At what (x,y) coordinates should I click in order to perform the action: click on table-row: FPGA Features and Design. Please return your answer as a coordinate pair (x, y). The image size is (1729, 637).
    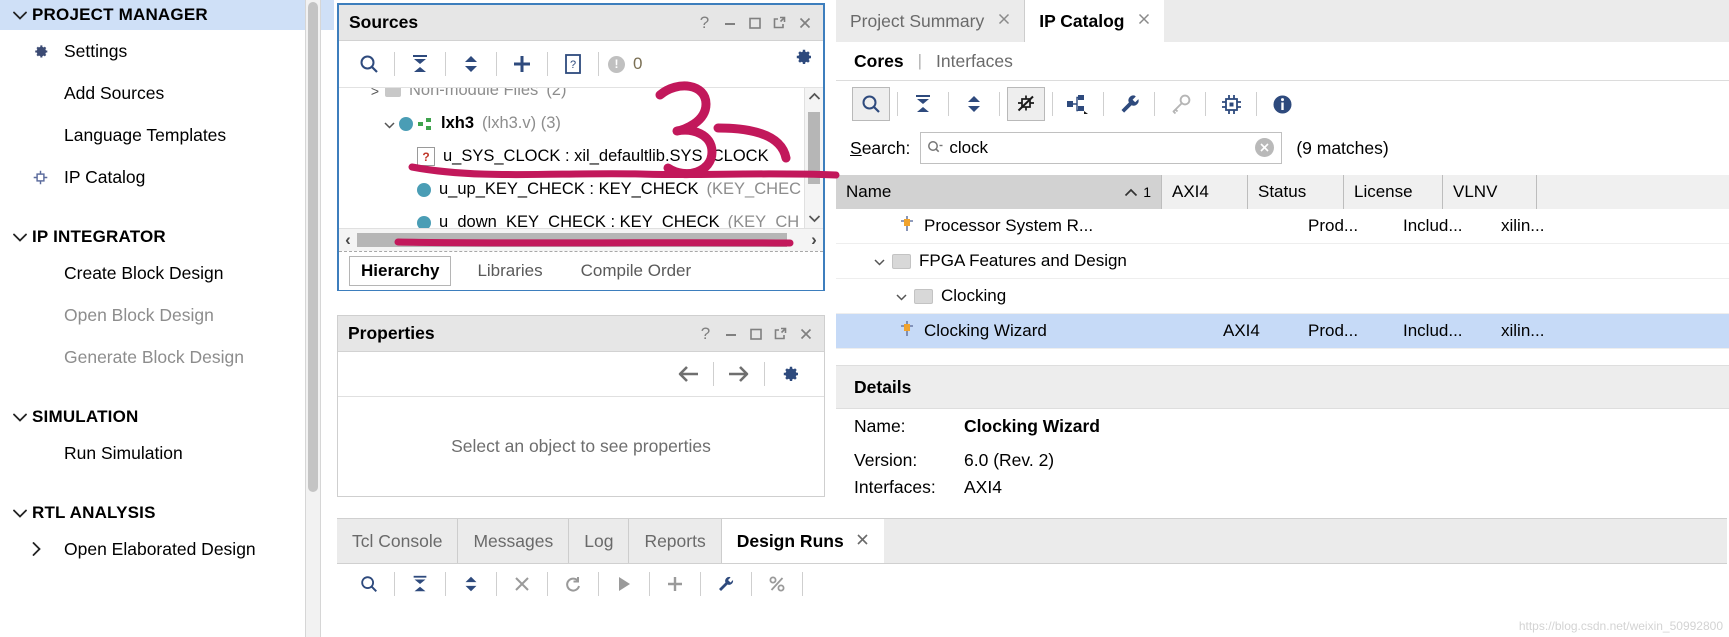
    Looking at the image, I should click on (1282, 261).